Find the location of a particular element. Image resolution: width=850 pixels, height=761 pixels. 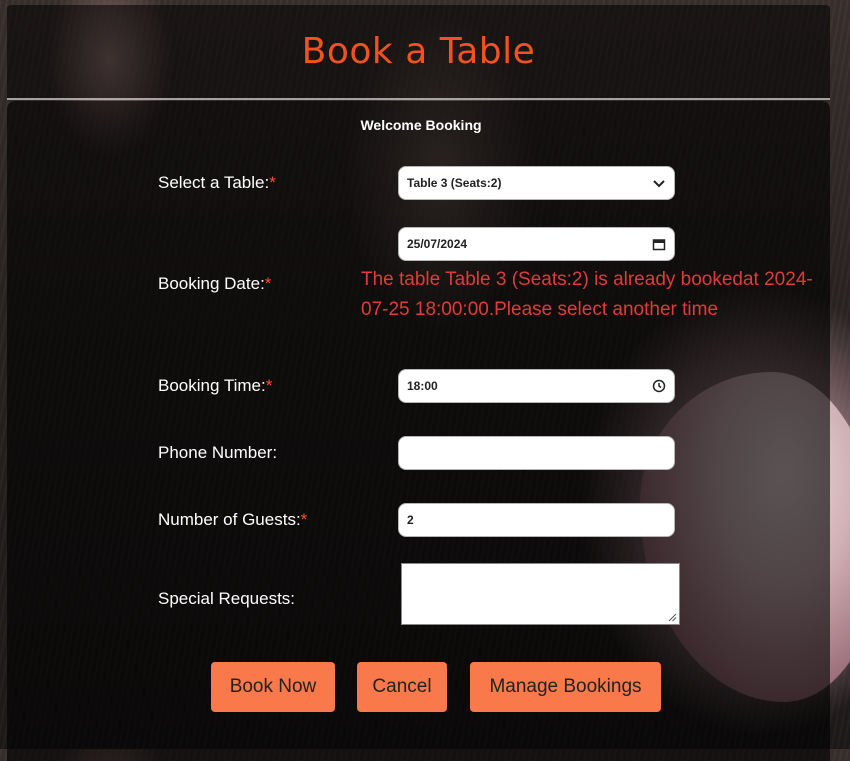

page-title: Book a Table is located at coordinates (418, 51).